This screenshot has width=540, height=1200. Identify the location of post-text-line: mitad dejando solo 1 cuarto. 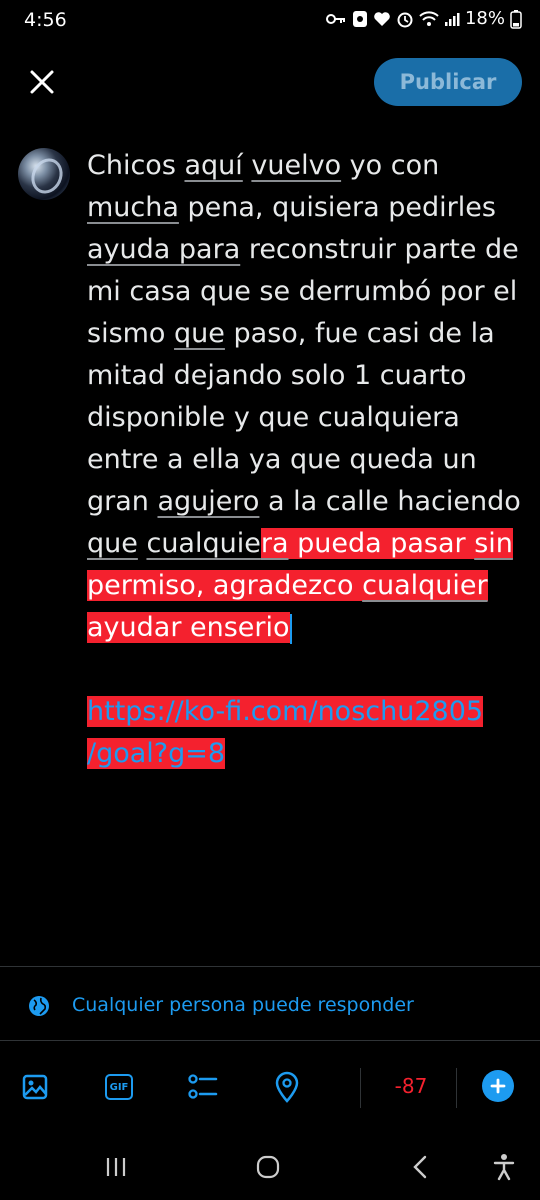
(303, 376).